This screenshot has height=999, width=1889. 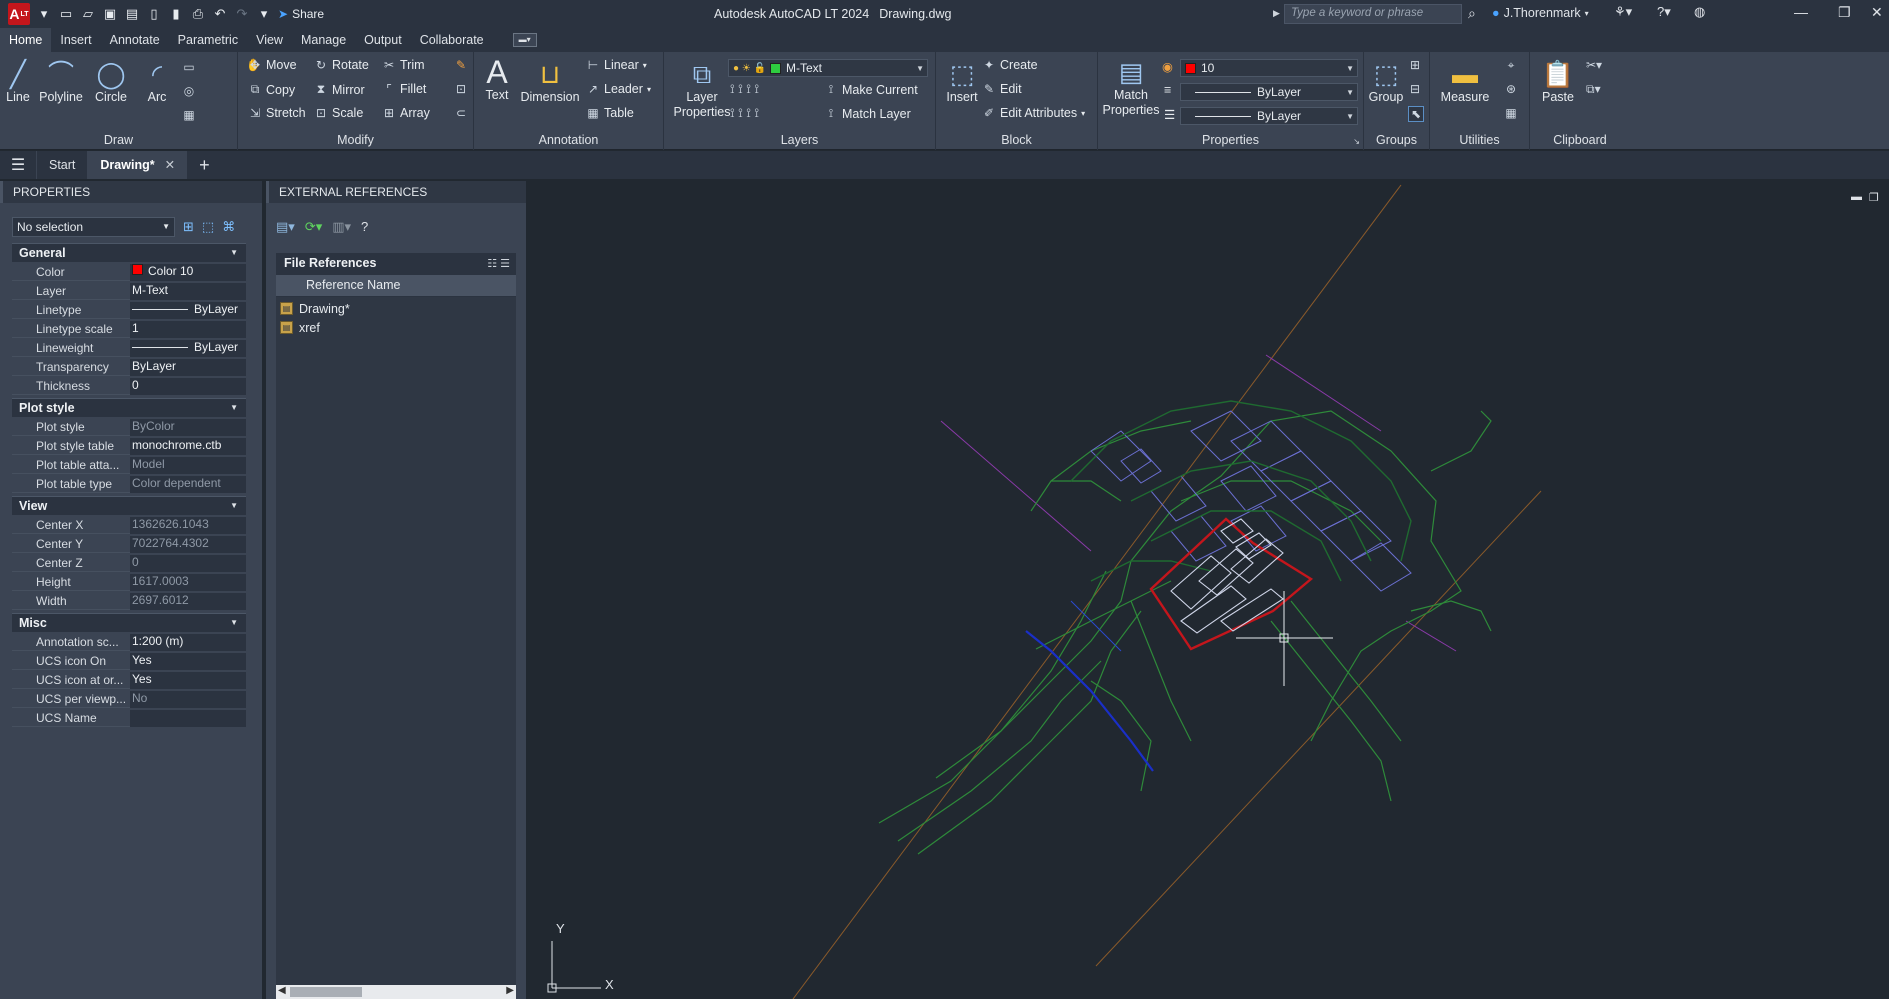 I want to click on tab-annotate: Annotate, so click(x=135, y=40).